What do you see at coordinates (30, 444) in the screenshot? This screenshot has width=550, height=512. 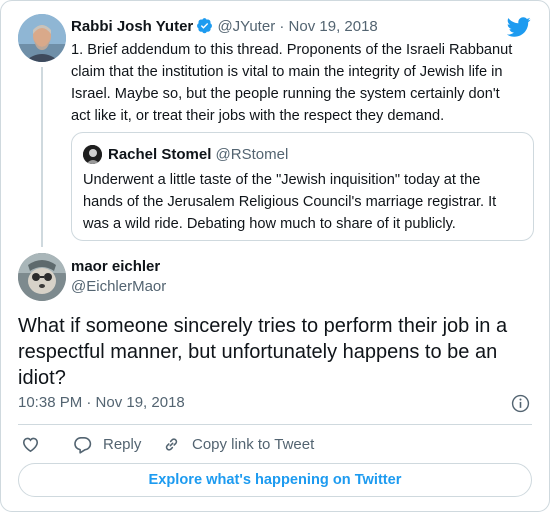 I see `heart-icon` at bounding box center [30, 444].